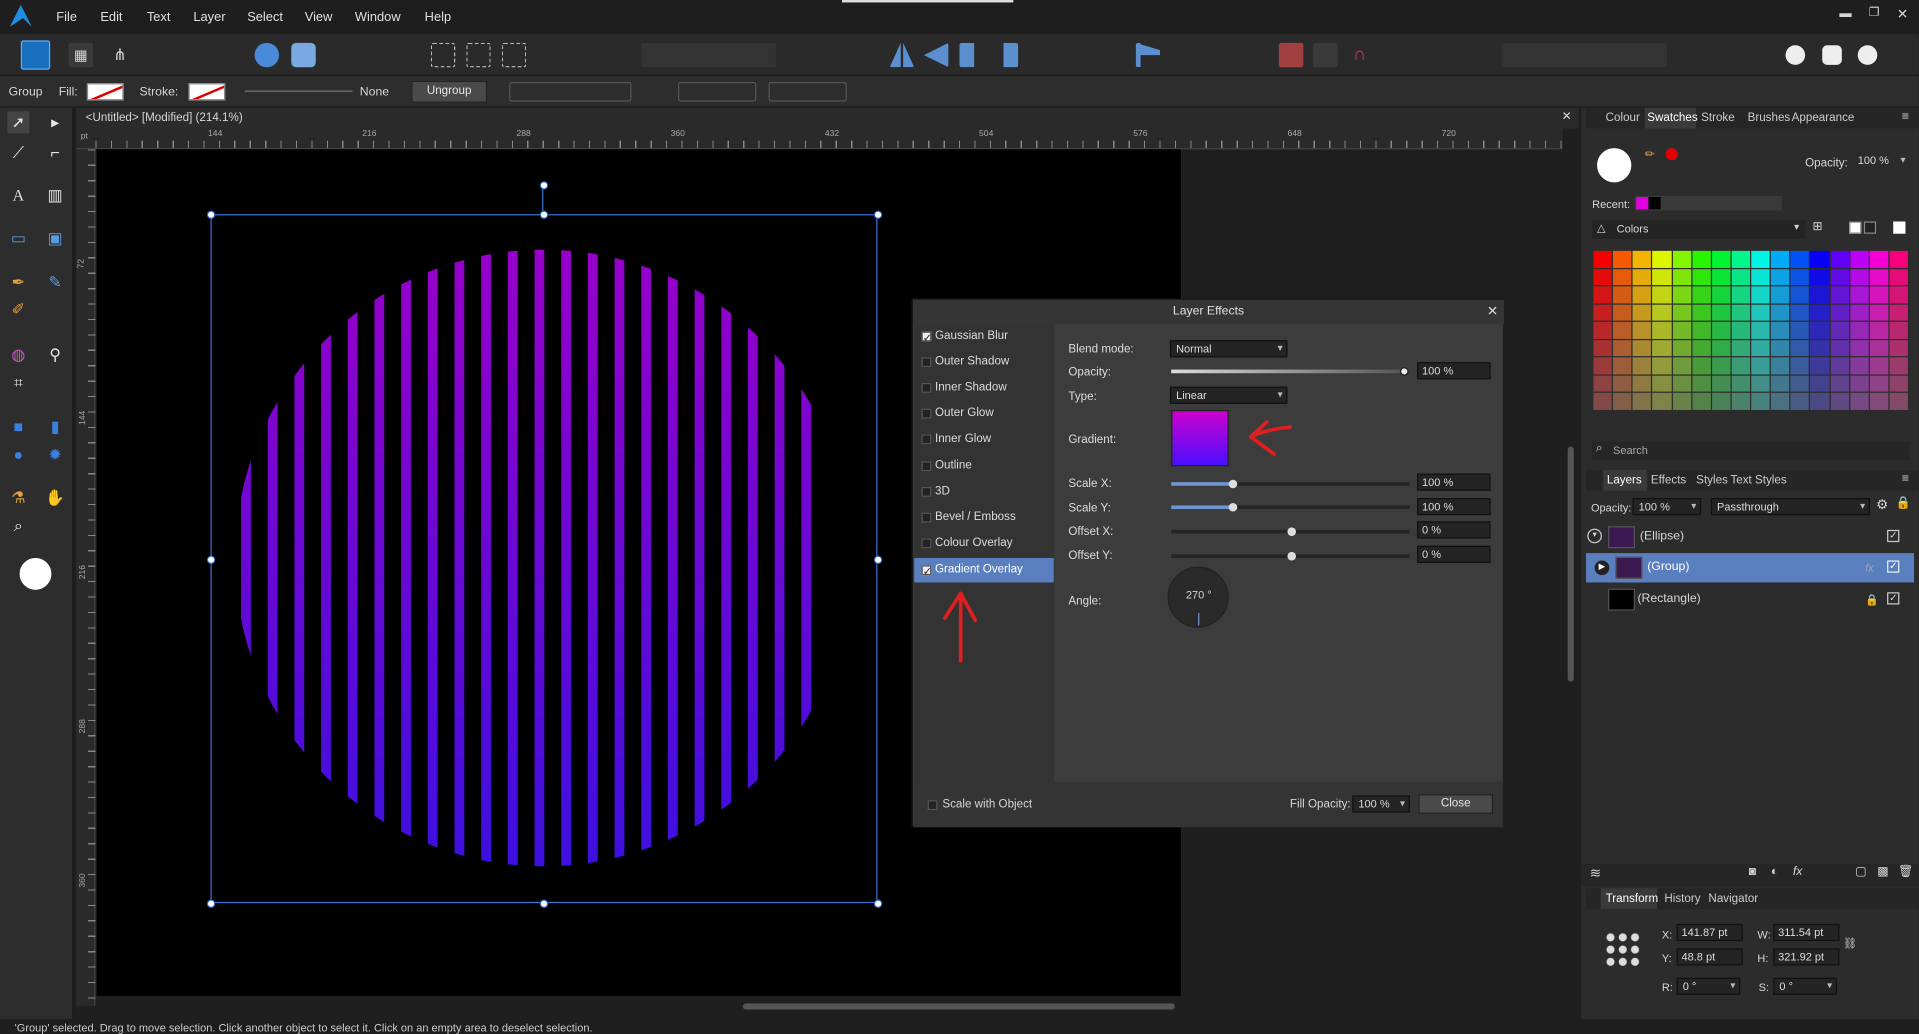 Image resolution: width=1919 pixels, height=1034 pixels. What do you see at coordinates (18, 498) in the screenshot?
I see `color-picker-icon: ⚗` at bounding box center [18, 498].